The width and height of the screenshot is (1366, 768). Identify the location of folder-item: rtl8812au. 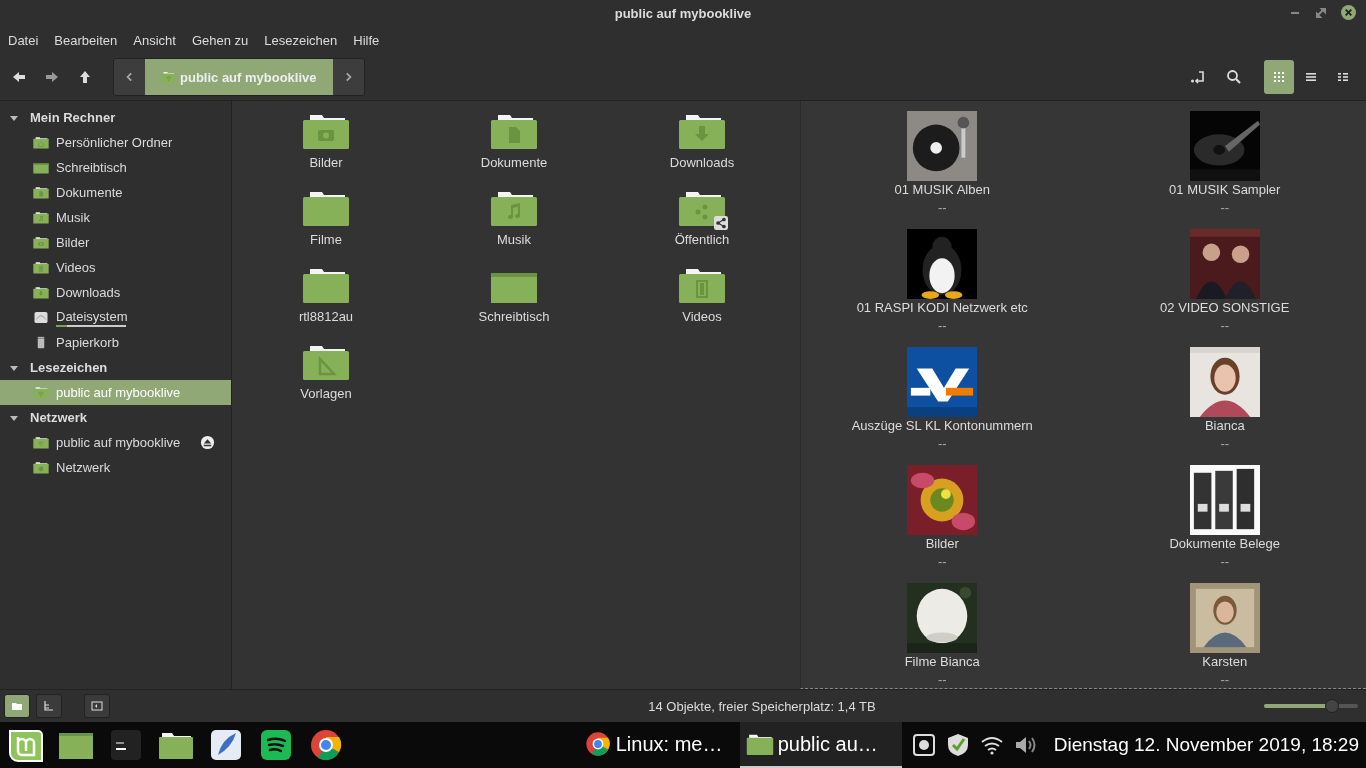
(326, 305).